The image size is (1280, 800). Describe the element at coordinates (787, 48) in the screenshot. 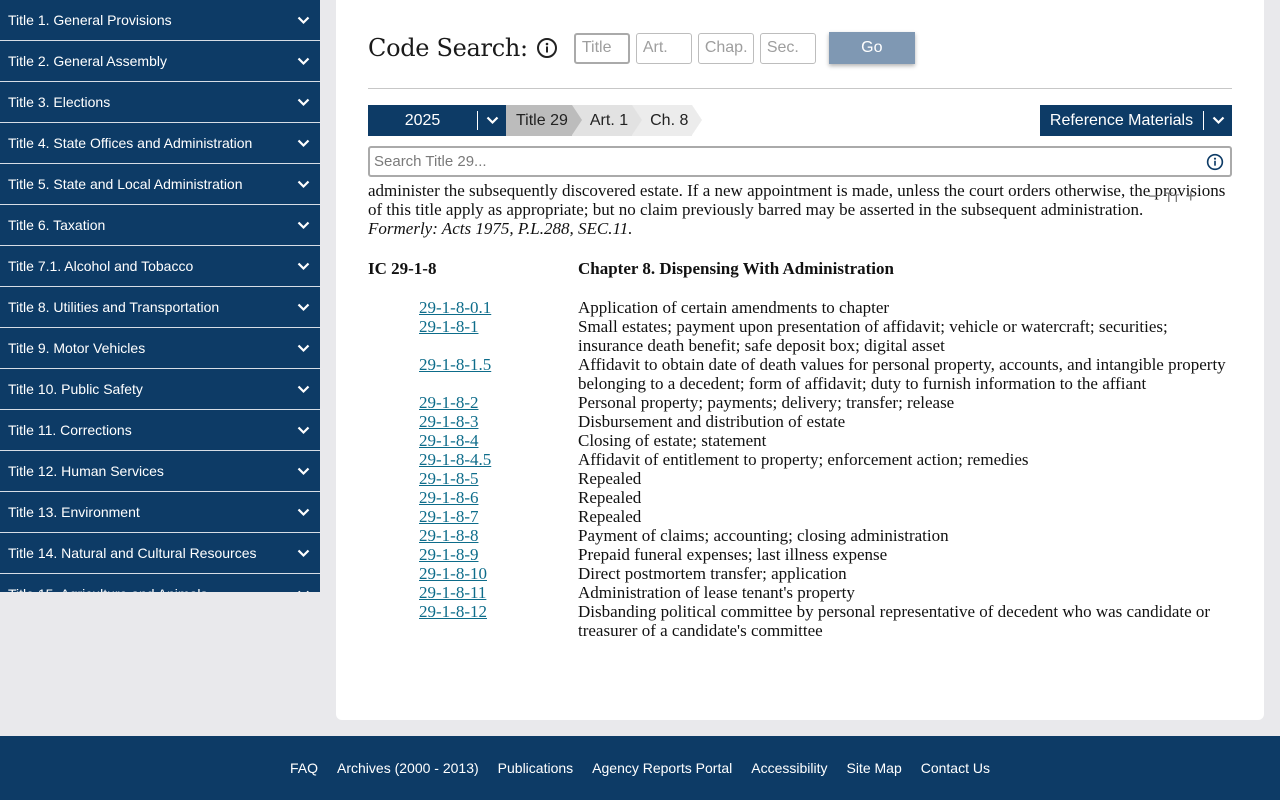

I see `section-number-input` at that location.